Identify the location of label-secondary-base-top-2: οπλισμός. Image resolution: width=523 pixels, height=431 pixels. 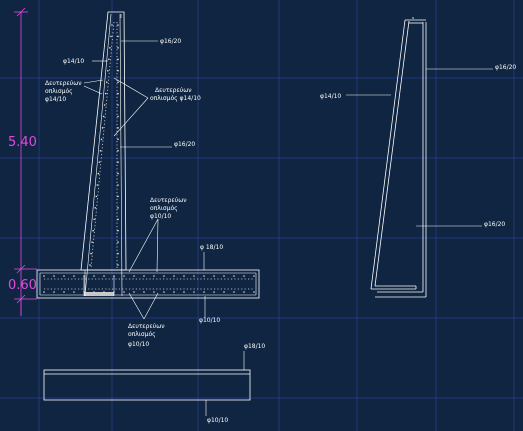
(164, 208).